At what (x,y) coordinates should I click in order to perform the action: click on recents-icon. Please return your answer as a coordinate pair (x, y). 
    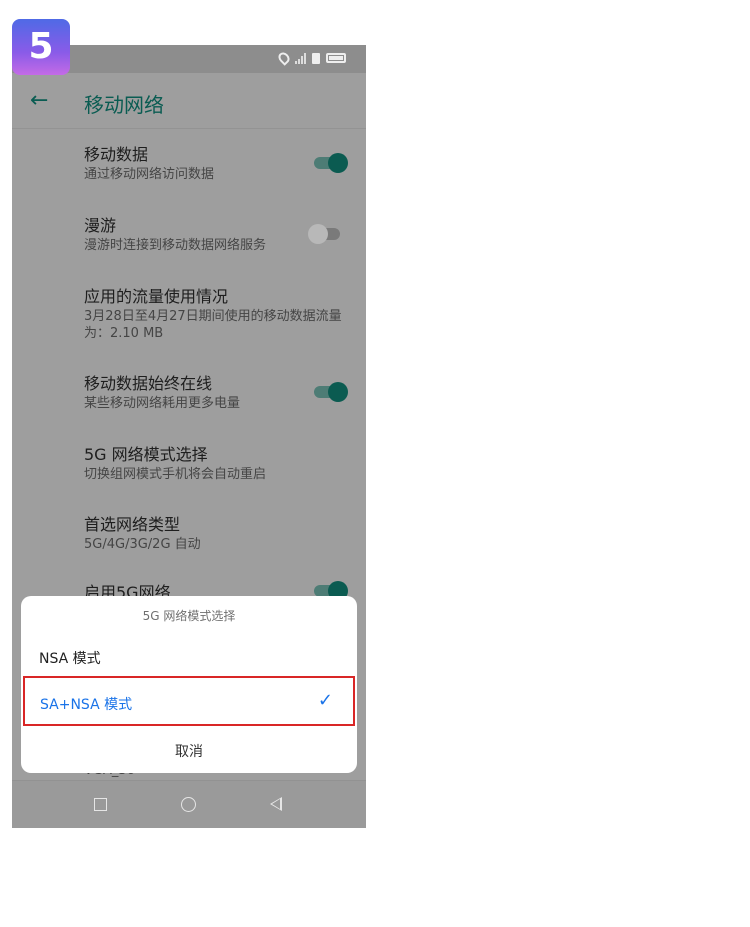
    Looking at the image, I should click on (100, 804).